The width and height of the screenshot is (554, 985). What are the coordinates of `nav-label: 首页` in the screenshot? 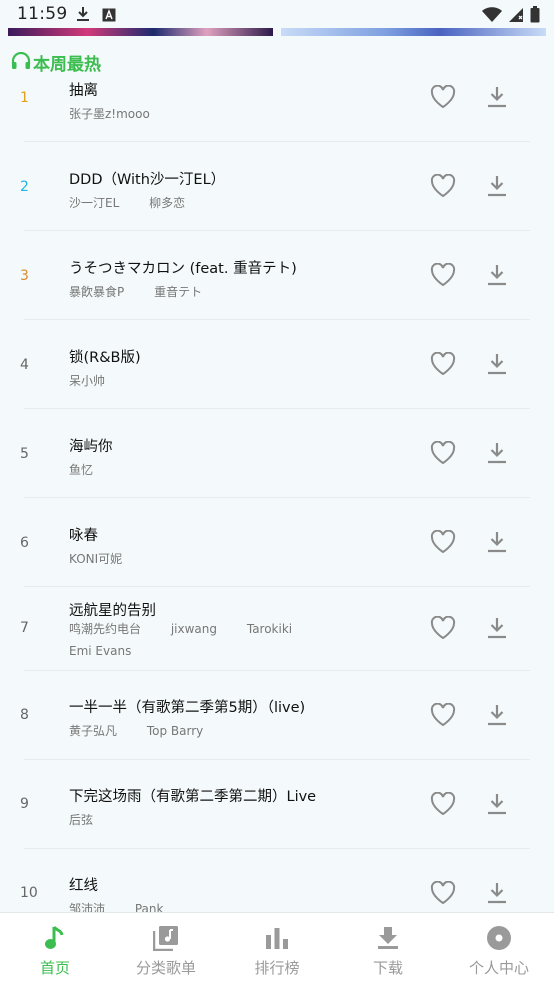 It's located at (54, 968).